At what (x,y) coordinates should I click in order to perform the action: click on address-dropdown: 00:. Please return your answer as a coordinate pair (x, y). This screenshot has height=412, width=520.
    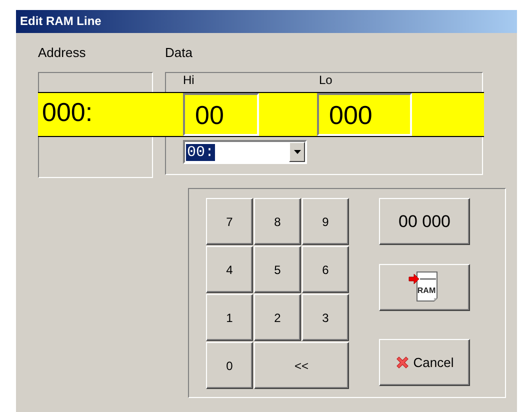
    Looking at the image, I should click on (245, 152).